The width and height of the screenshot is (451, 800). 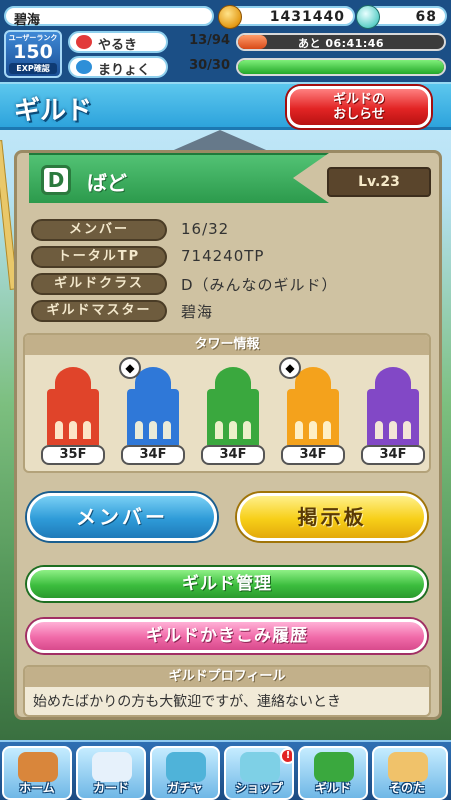 I want to click on nav-card: カード, so click(x=111, y=773).